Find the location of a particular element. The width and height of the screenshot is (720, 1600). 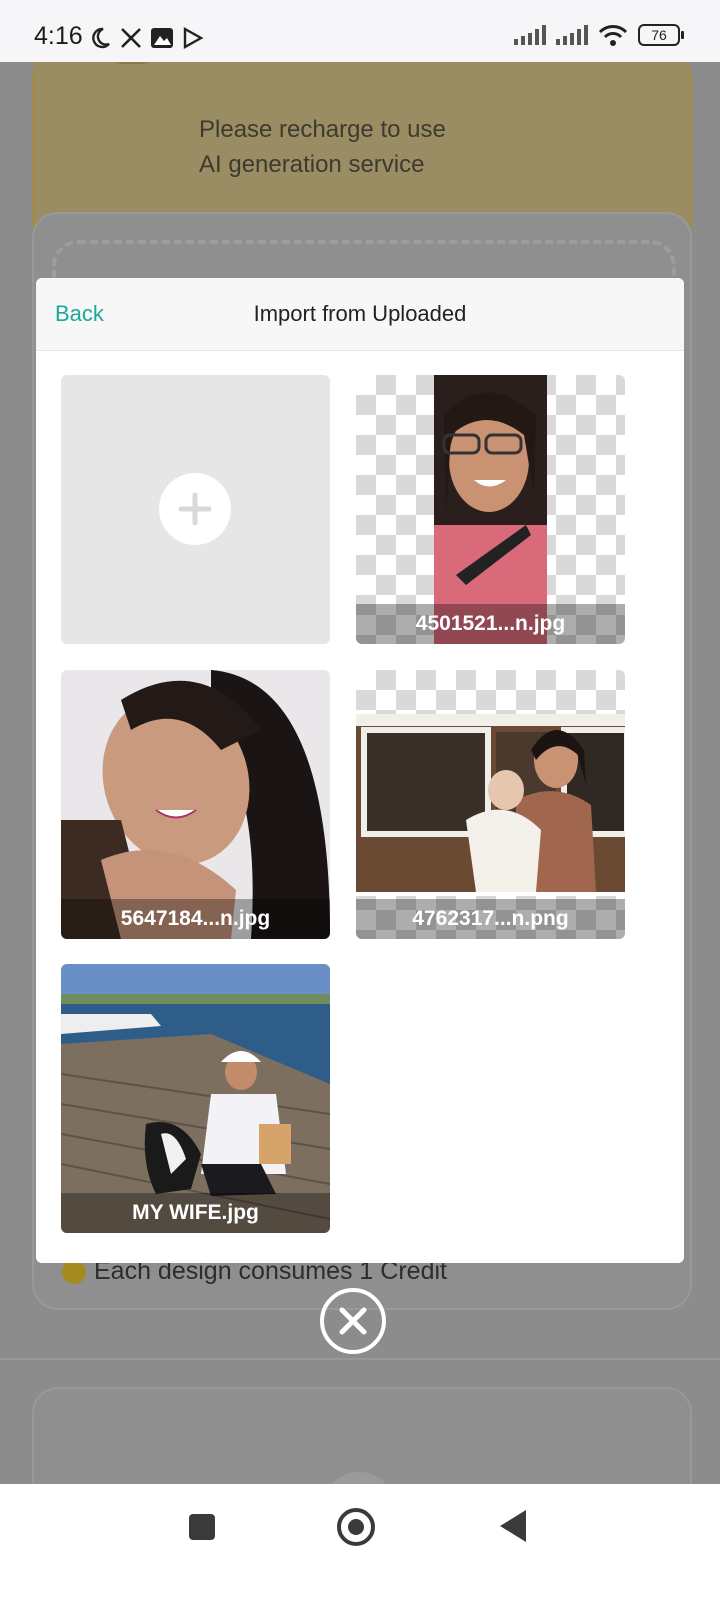

wifi-icon is located at coordinates (613, 35).